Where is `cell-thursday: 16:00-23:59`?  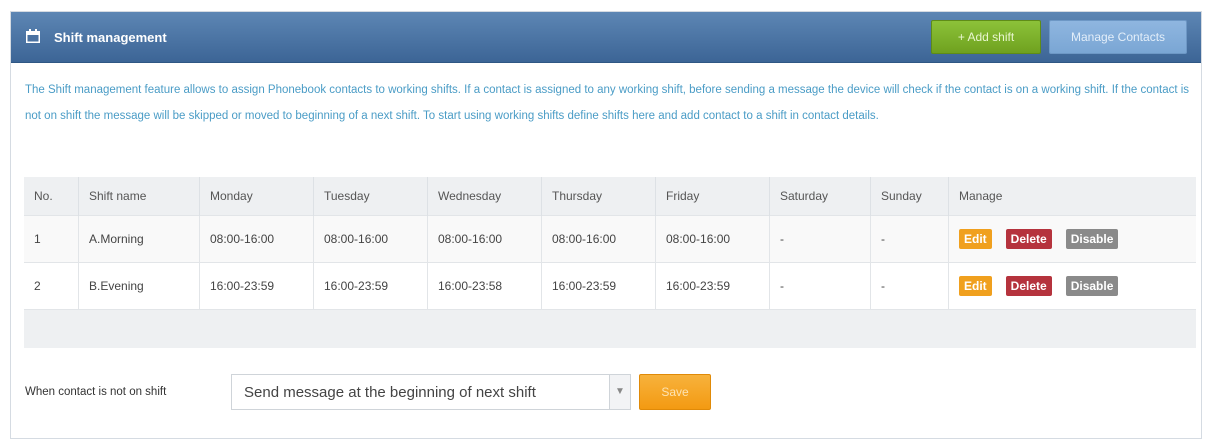 cell-thursday: 16:00-23:59 is located at coordinates (598, 286).